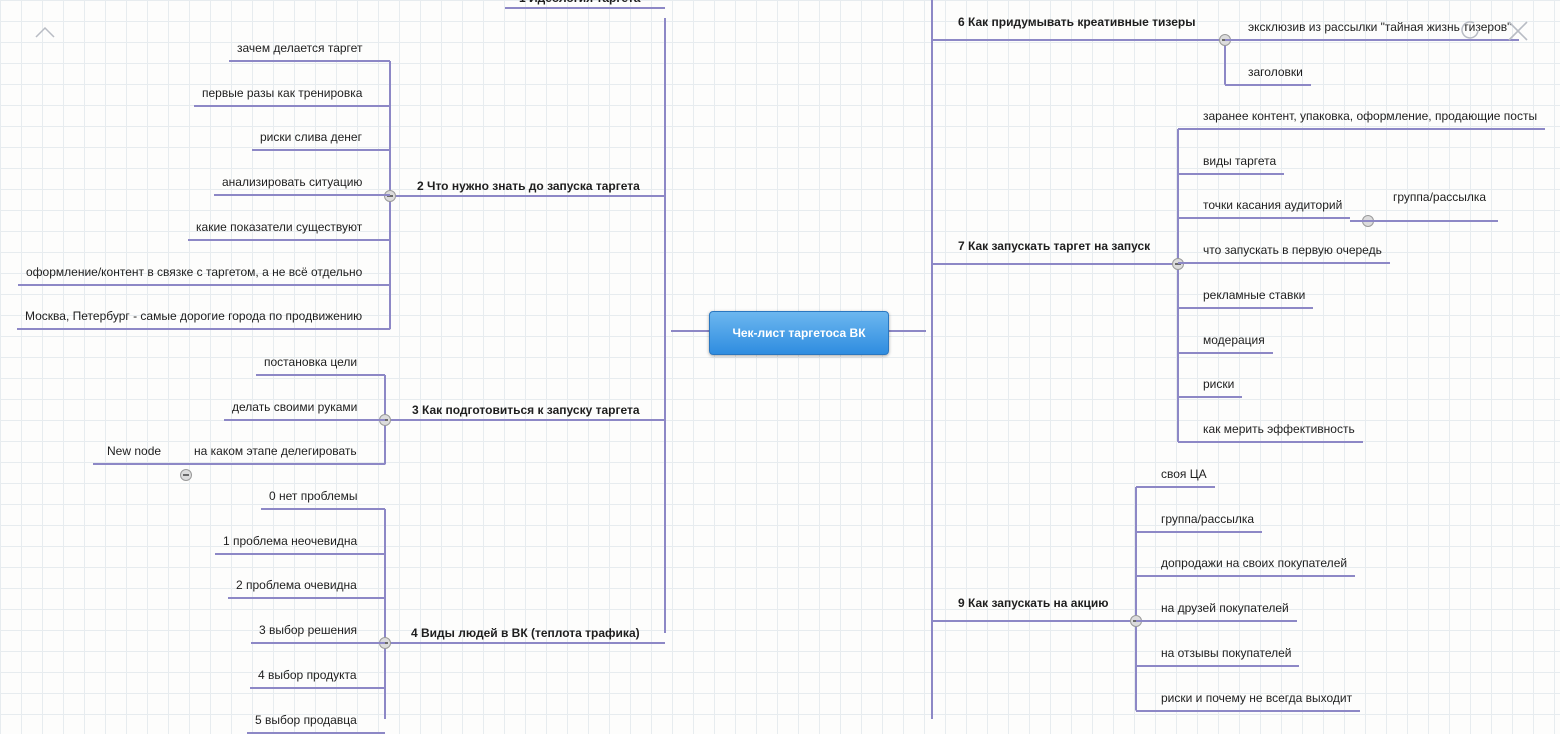  Describe the element at coordinates (1033, 603) in the screenshot. I see `branch-node: 9 Как запускать на акцию` at that location.